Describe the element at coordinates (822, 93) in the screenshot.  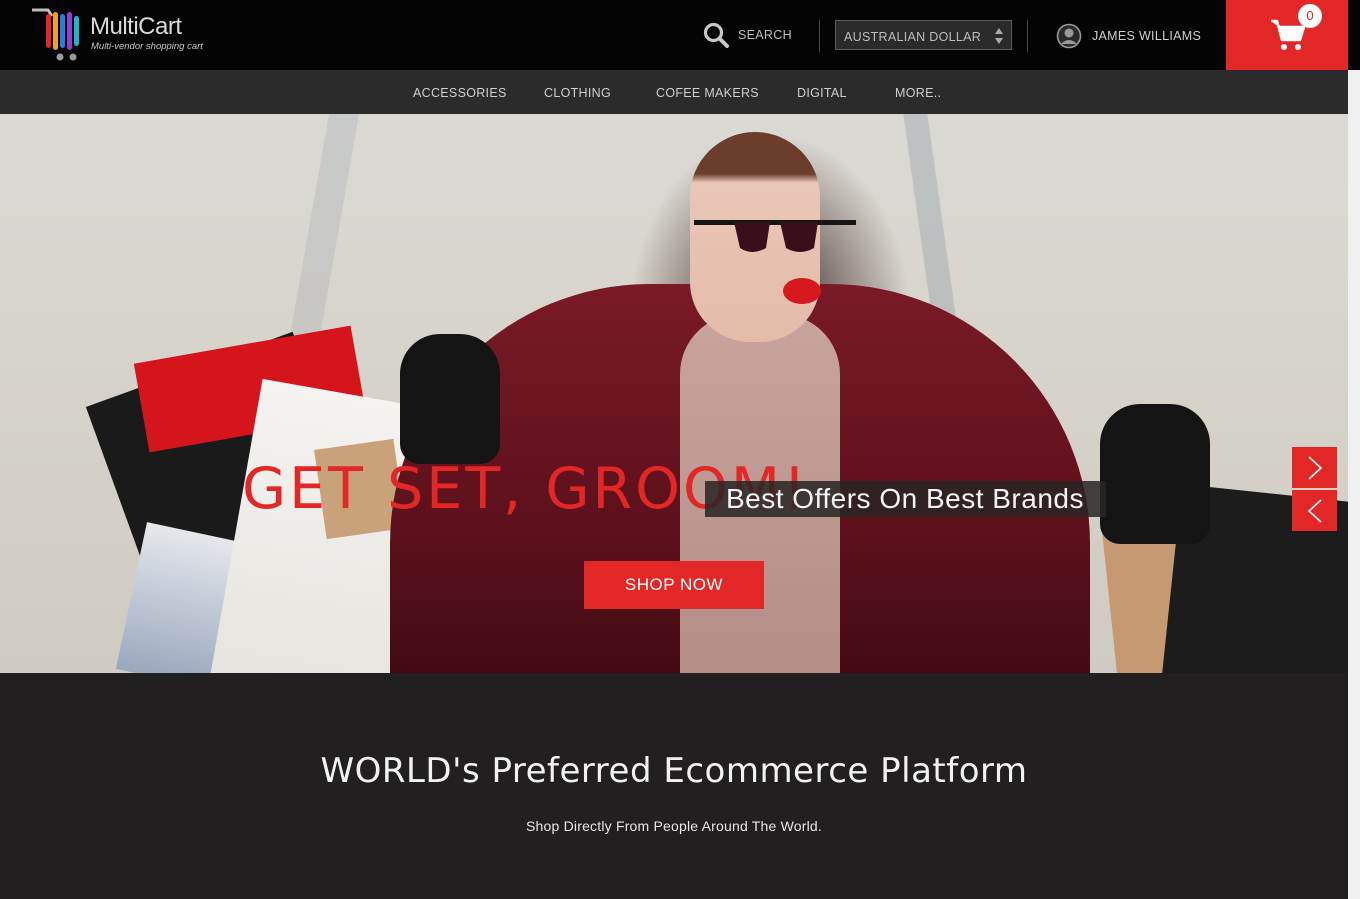
I see `nav-item-digital: DIGITAL` at that location.